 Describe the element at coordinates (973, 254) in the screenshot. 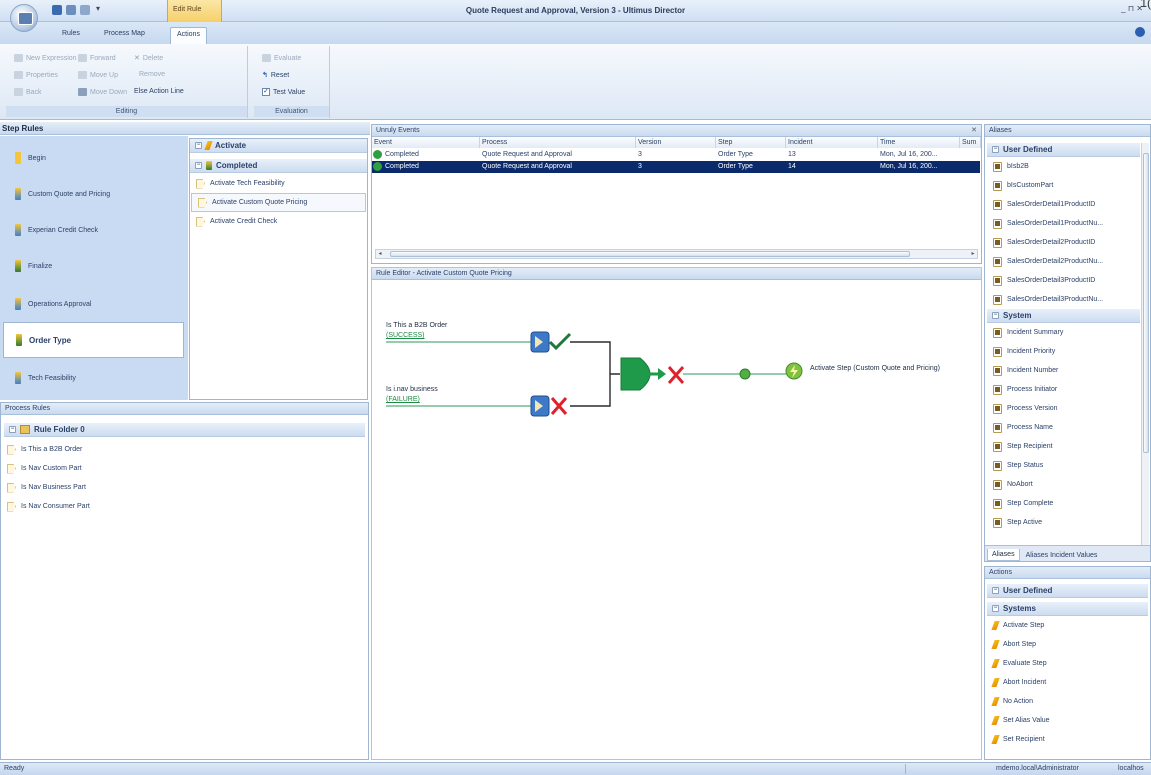

I see `scroll-right-icon: ▸` at that location.